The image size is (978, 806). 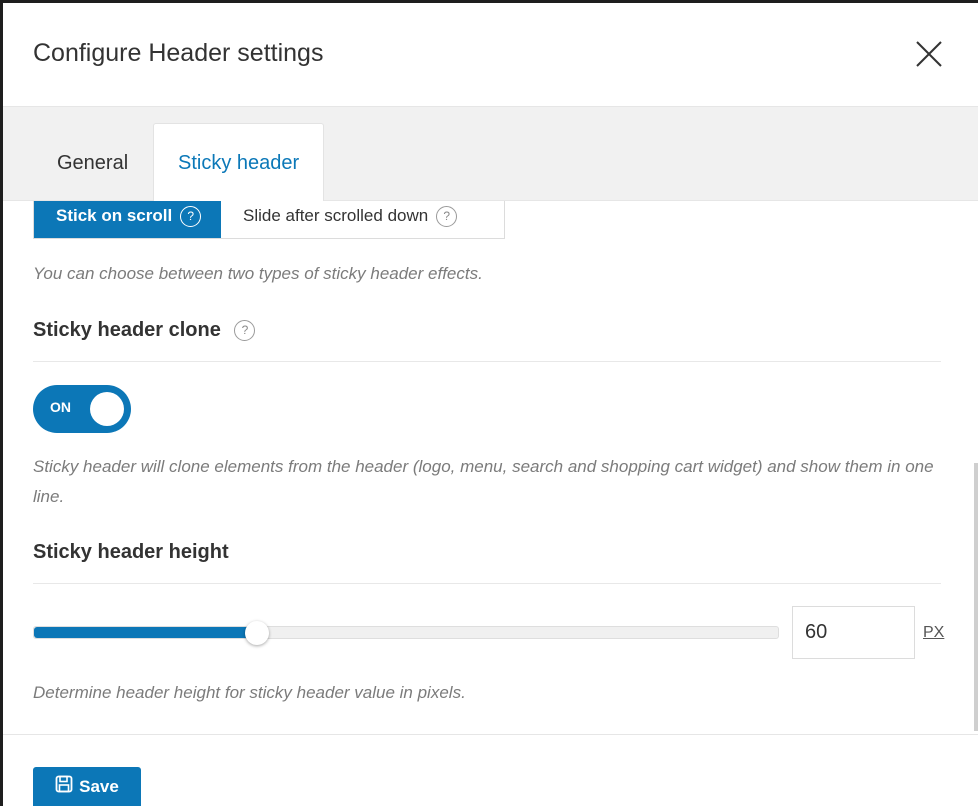 I want to click on modal-header: Configure Header settings, so click(x=490, y=55).